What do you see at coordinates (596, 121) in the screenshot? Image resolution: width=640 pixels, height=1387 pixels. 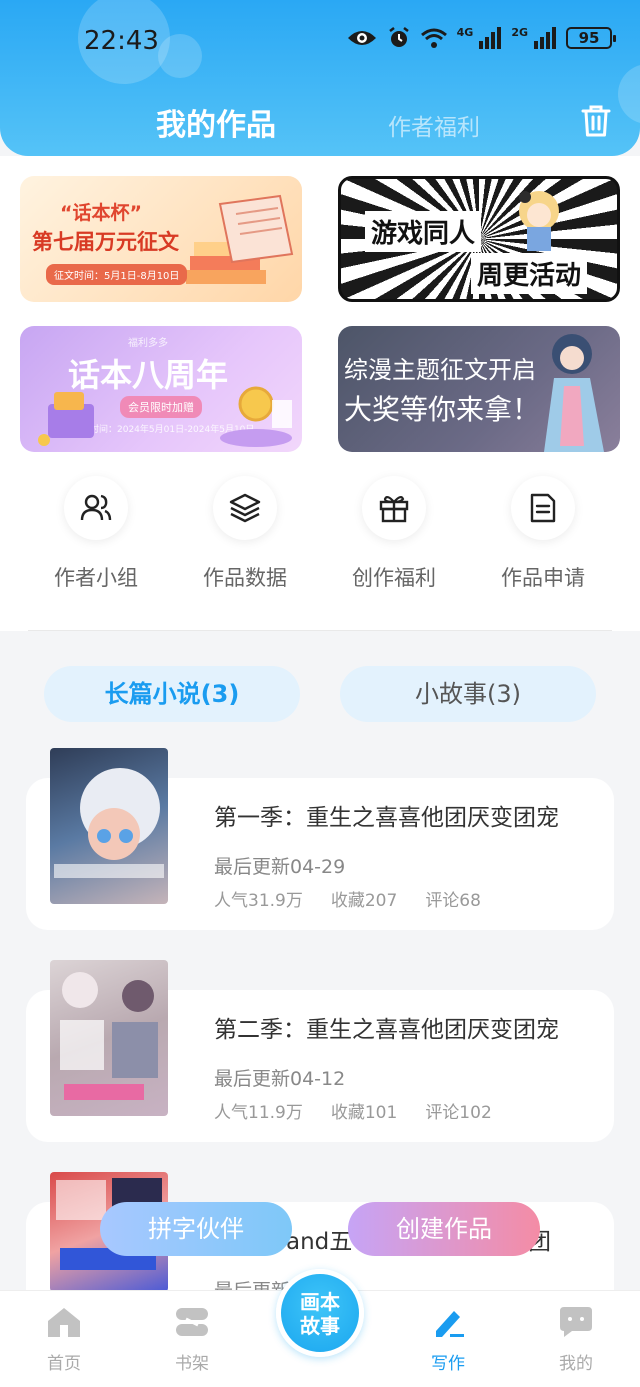 I see `trash-icon` at bounding box center [596, 121].